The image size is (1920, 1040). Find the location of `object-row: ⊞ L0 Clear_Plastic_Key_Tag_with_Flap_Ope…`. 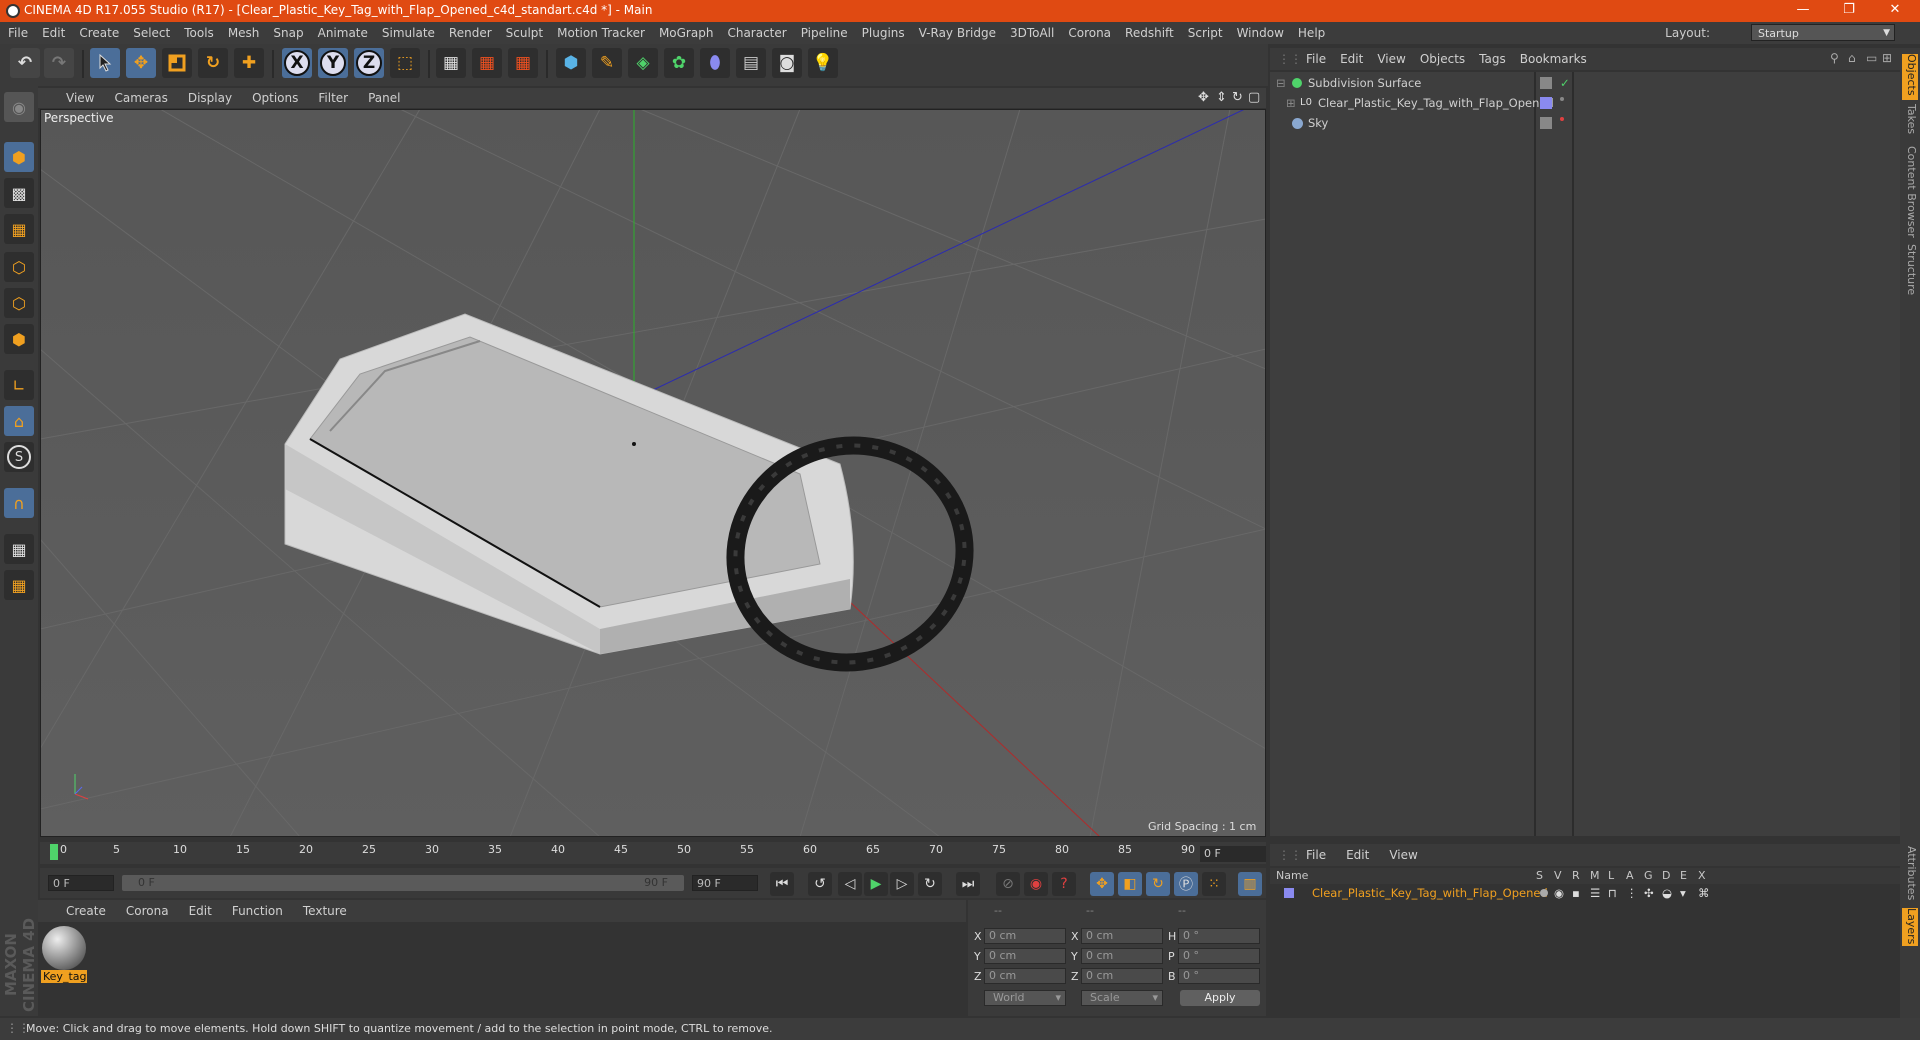

object-row: ⊞ L0 Clear_Plastic_Key_Tag_with_Flap_Ope… is located at coordinates (1586, 103).